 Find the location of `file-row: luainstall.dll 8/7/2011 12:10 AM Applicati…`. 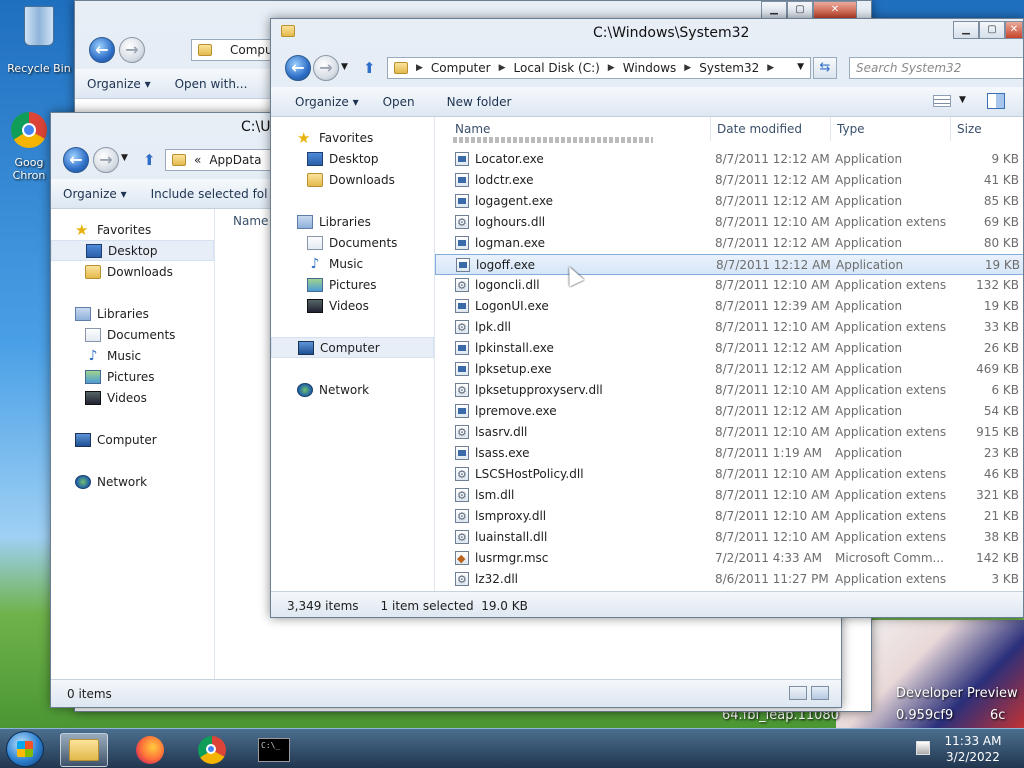

file-row: luainstall.dll 8/7/2011 12:10 AM Applicati… is located at coordinates (729, 537).